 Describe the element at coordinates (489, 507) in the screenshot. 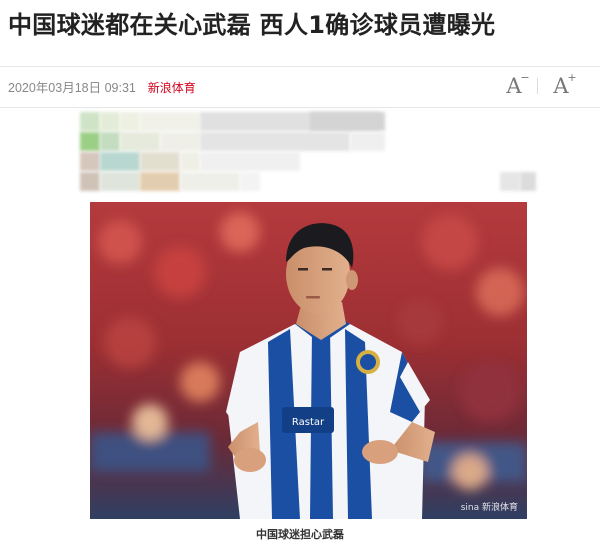

I see `photo-watermark: sina 新浪体育` at that location.